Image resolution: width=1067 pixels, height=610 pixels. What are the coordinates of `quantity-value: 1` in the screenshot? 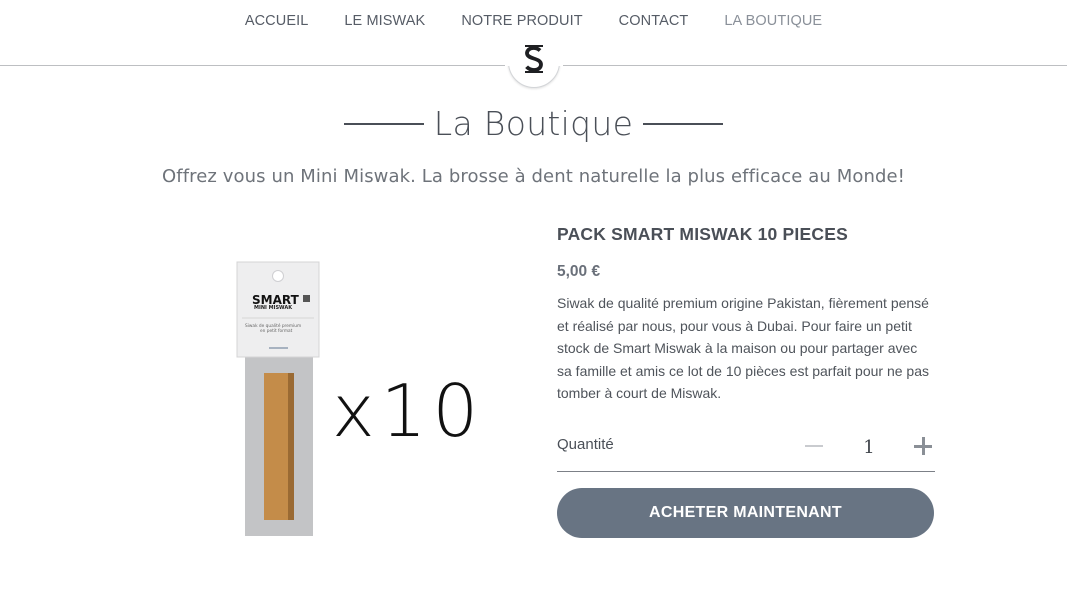 It's located at (869, 447).